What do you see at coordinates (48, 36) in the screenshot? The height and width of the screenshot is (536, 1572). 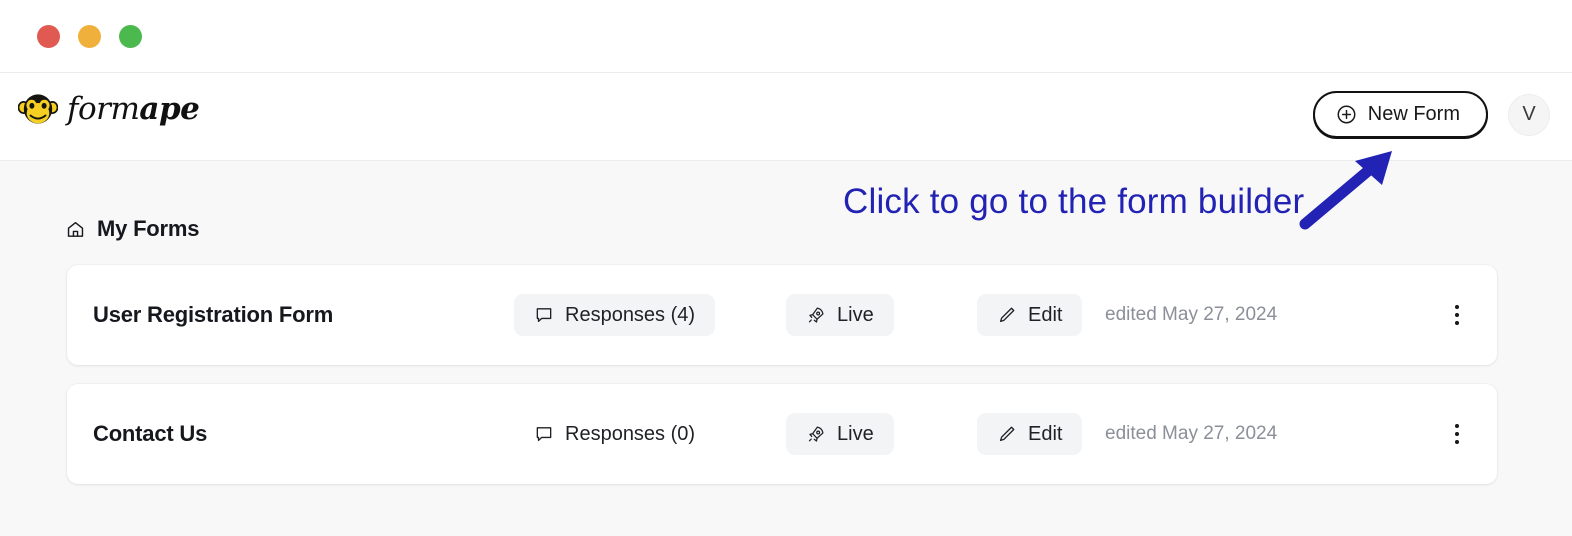 I see `close-window-button` at bounding box center [48, 36].